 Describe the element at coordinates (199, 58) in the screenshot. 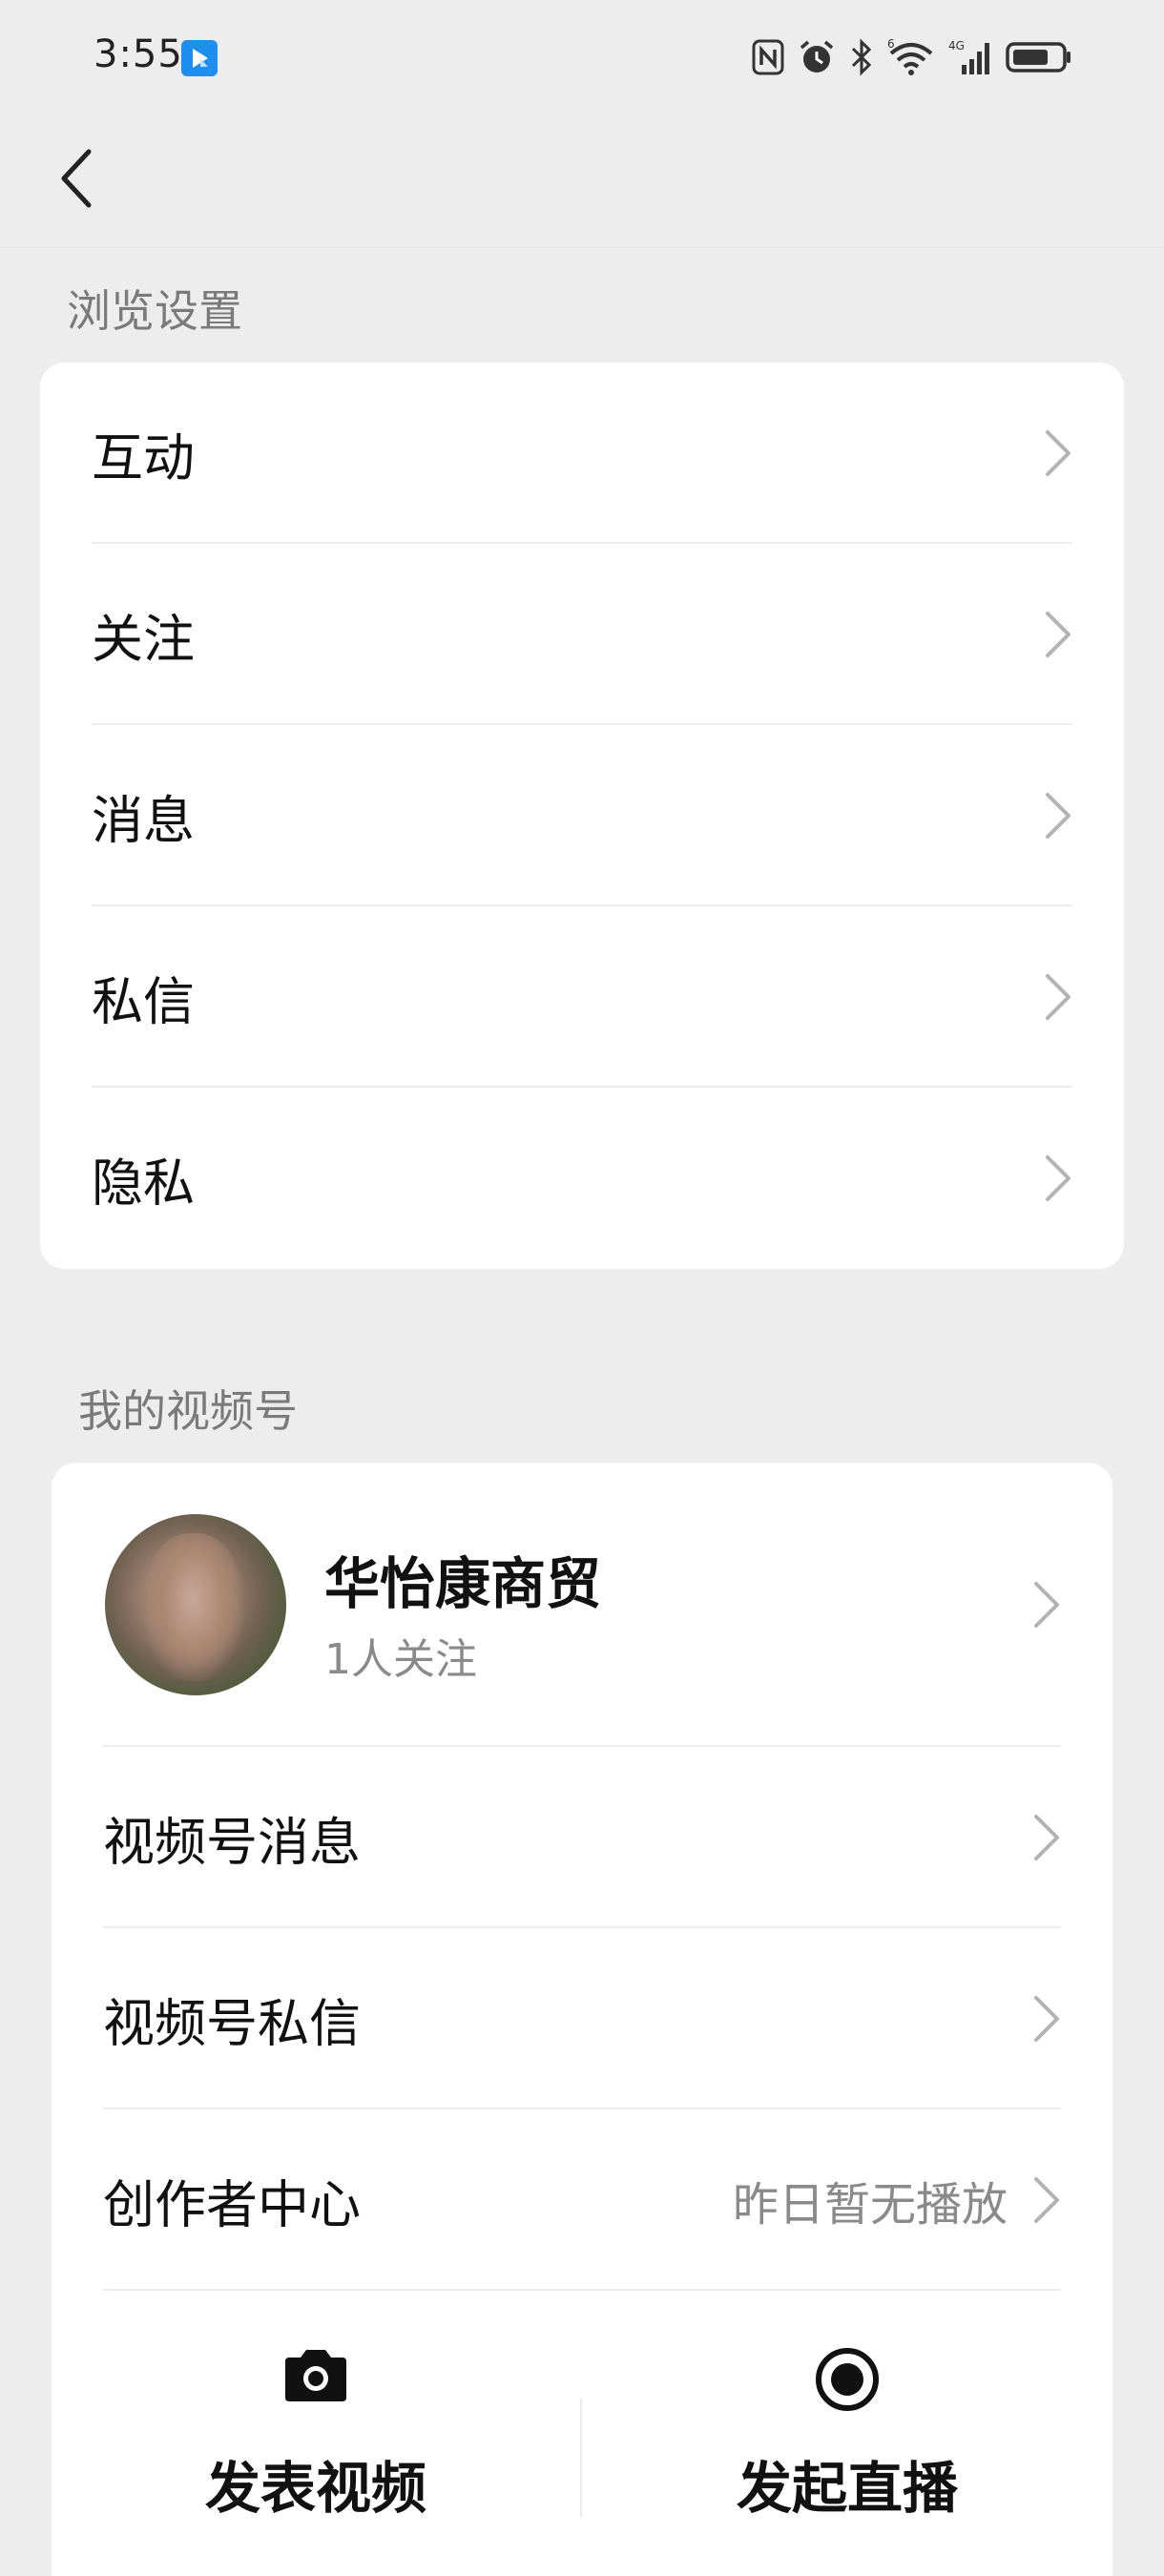

I see `app-notification-icon` at that location.